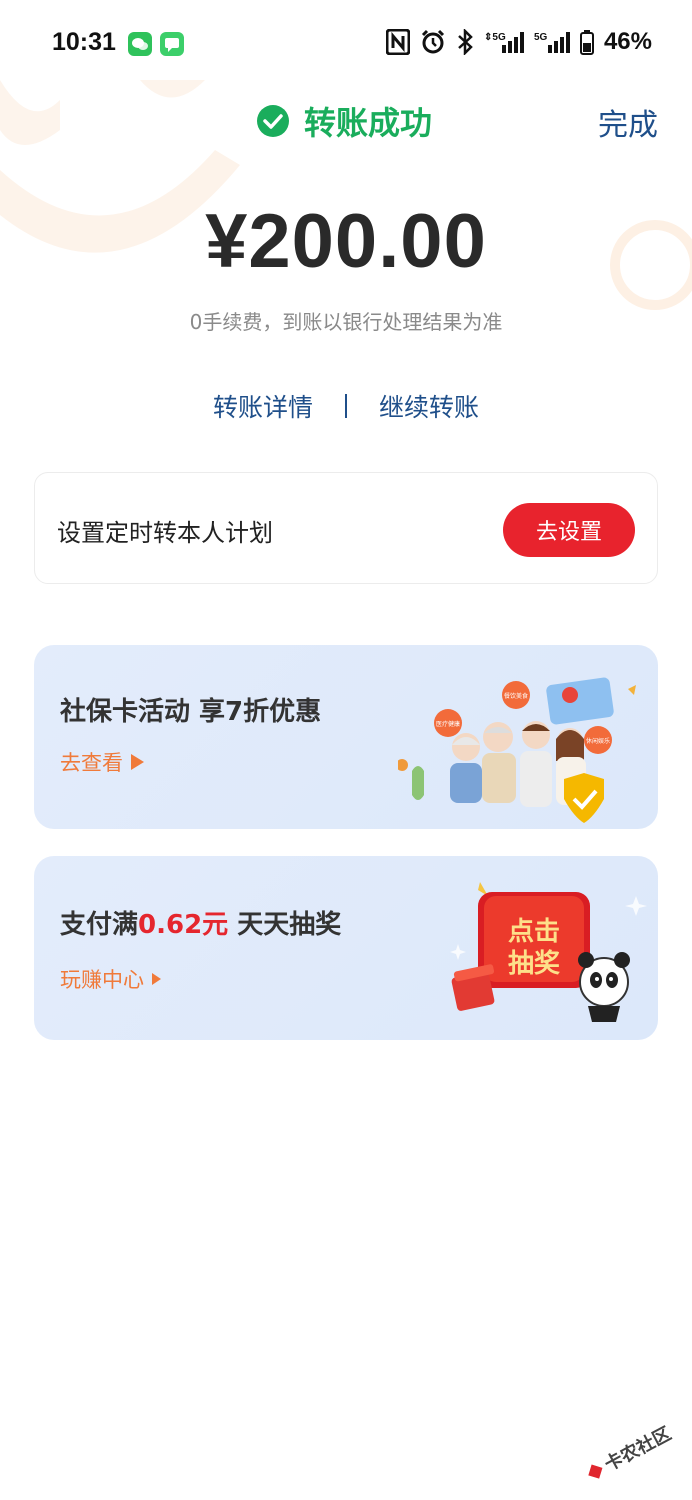 The width and height of the screenshot is (692, 1500). What do you see at coordinates (263, 406) in the screenshot?
I see `transfer-detail-link: 转账详情` at bounding box center [263, 406].